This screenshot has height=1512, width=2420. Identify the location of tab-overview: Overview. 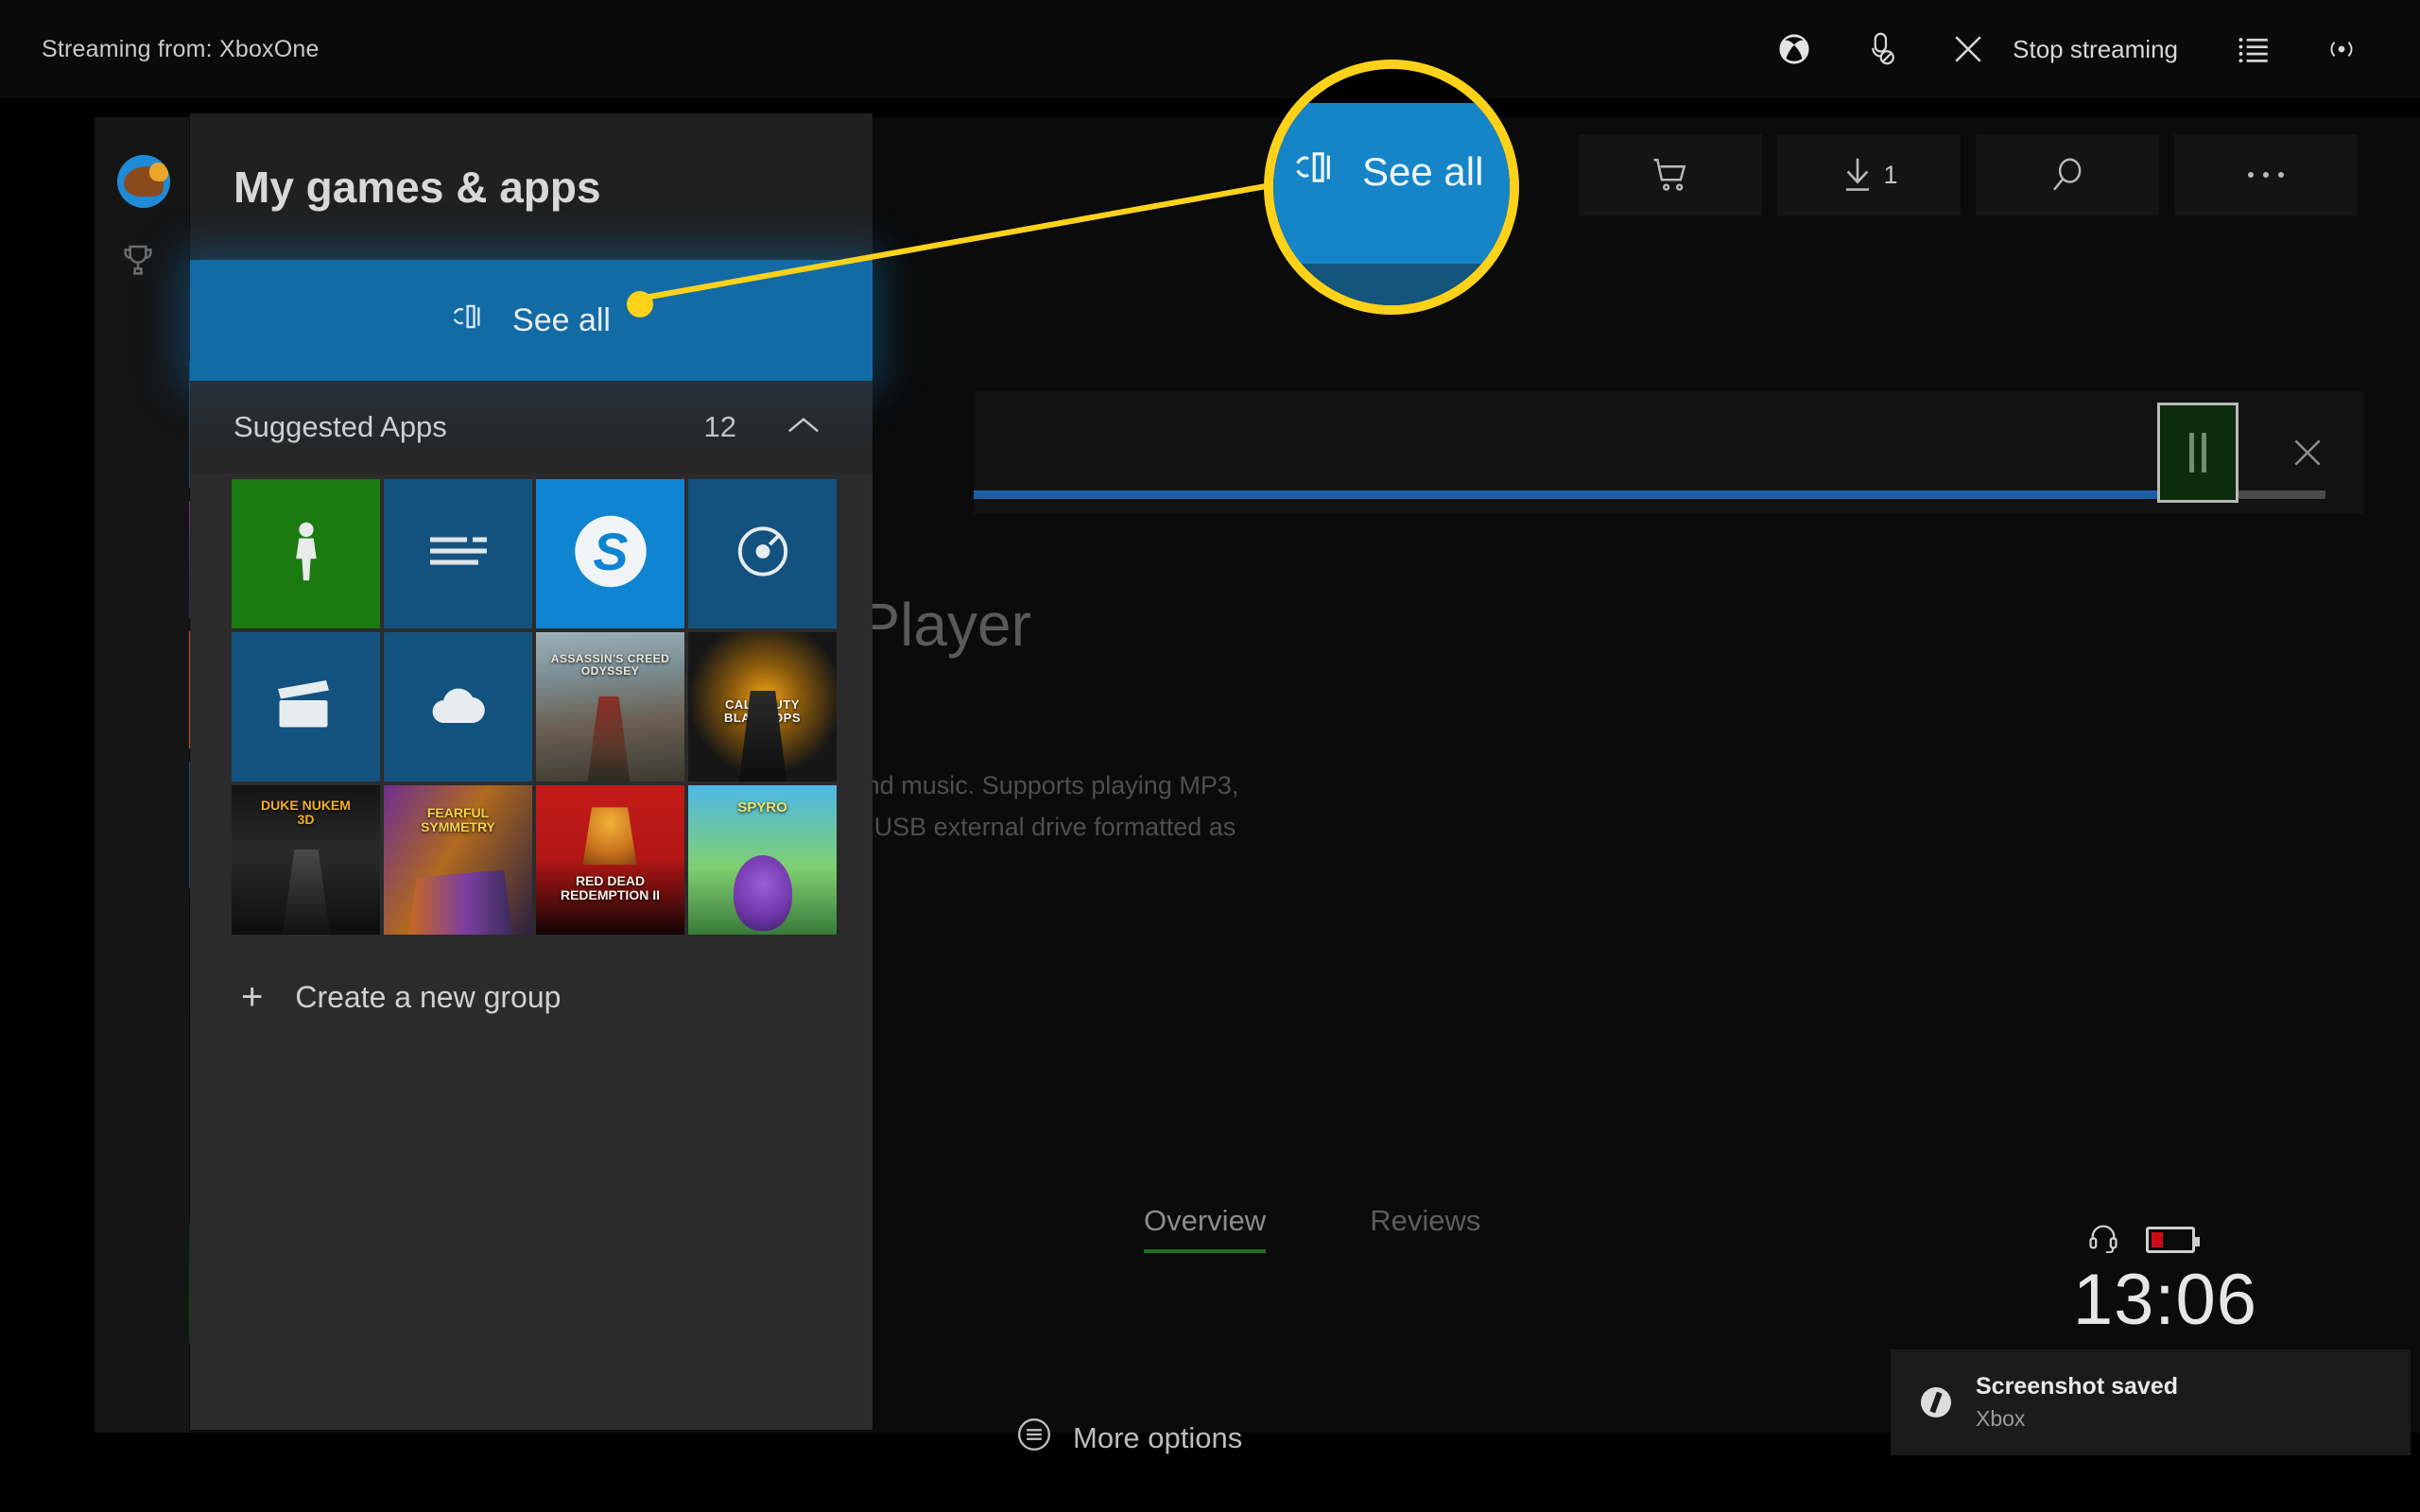
(1205, 1228).